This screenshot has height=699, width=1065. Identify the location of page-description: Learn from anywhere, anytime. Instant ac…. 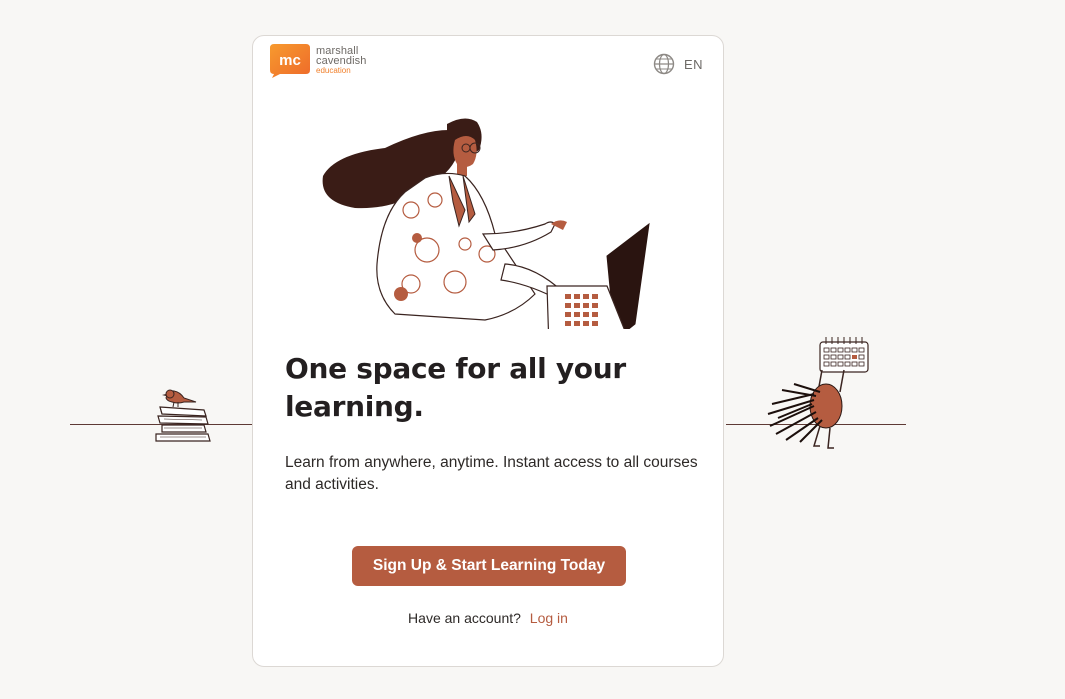
(491, 473).